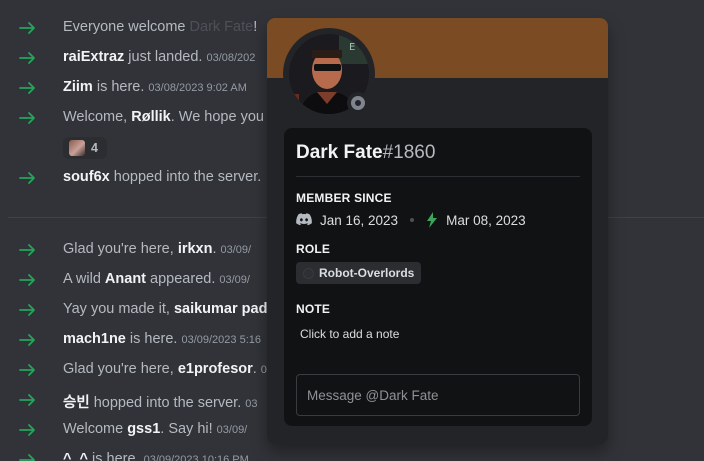 The image size is (704, 461). Describe the element at coordinates (86, 177) in the screenshot. I see `username-link: souf6x` at that location.